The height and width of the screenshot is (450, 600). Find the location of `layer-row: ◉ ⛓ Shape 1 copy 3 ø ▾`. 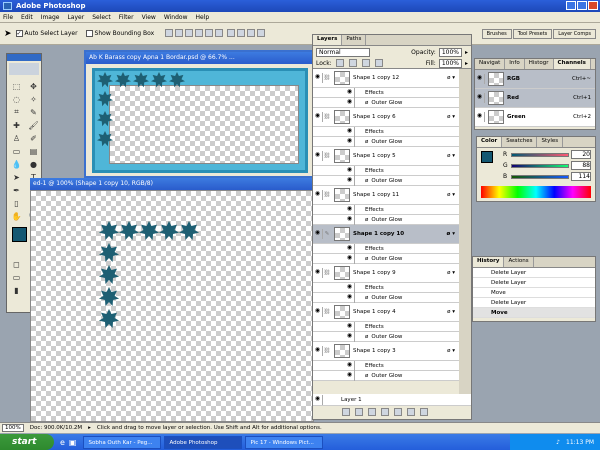

layer-row: ◉ ⛓ Shape 1 copy 3 ø ▾ is located at coordinates (386, 351).